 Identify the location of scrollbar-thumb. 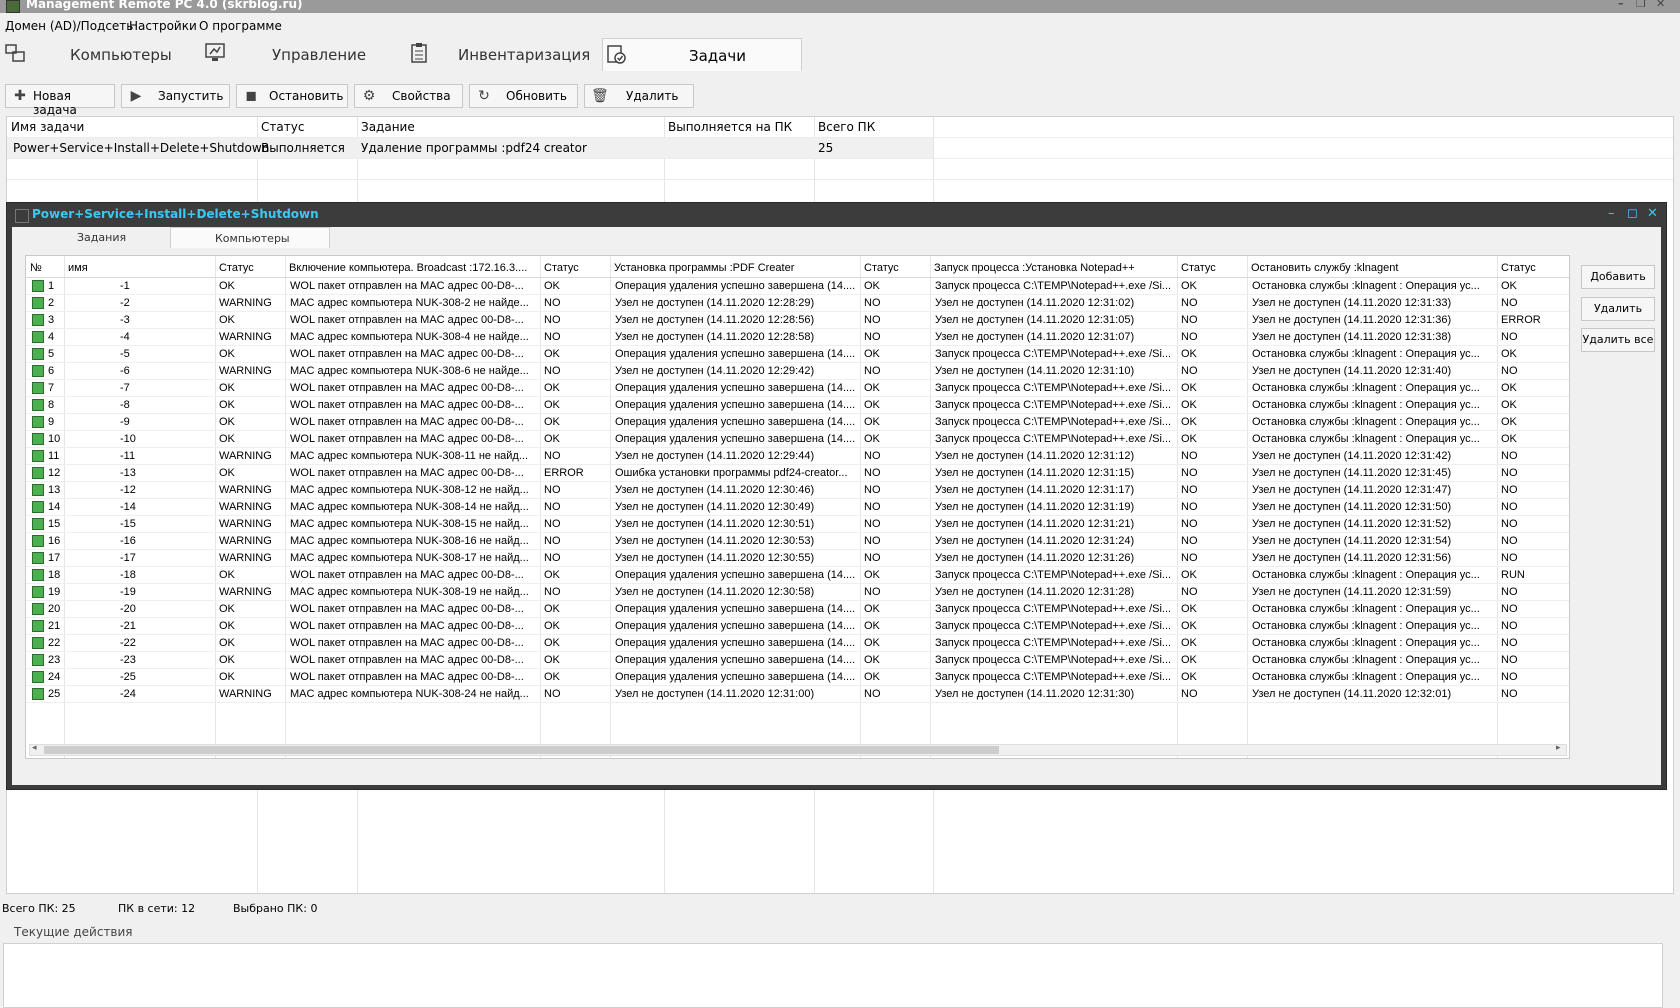
(521, 750).